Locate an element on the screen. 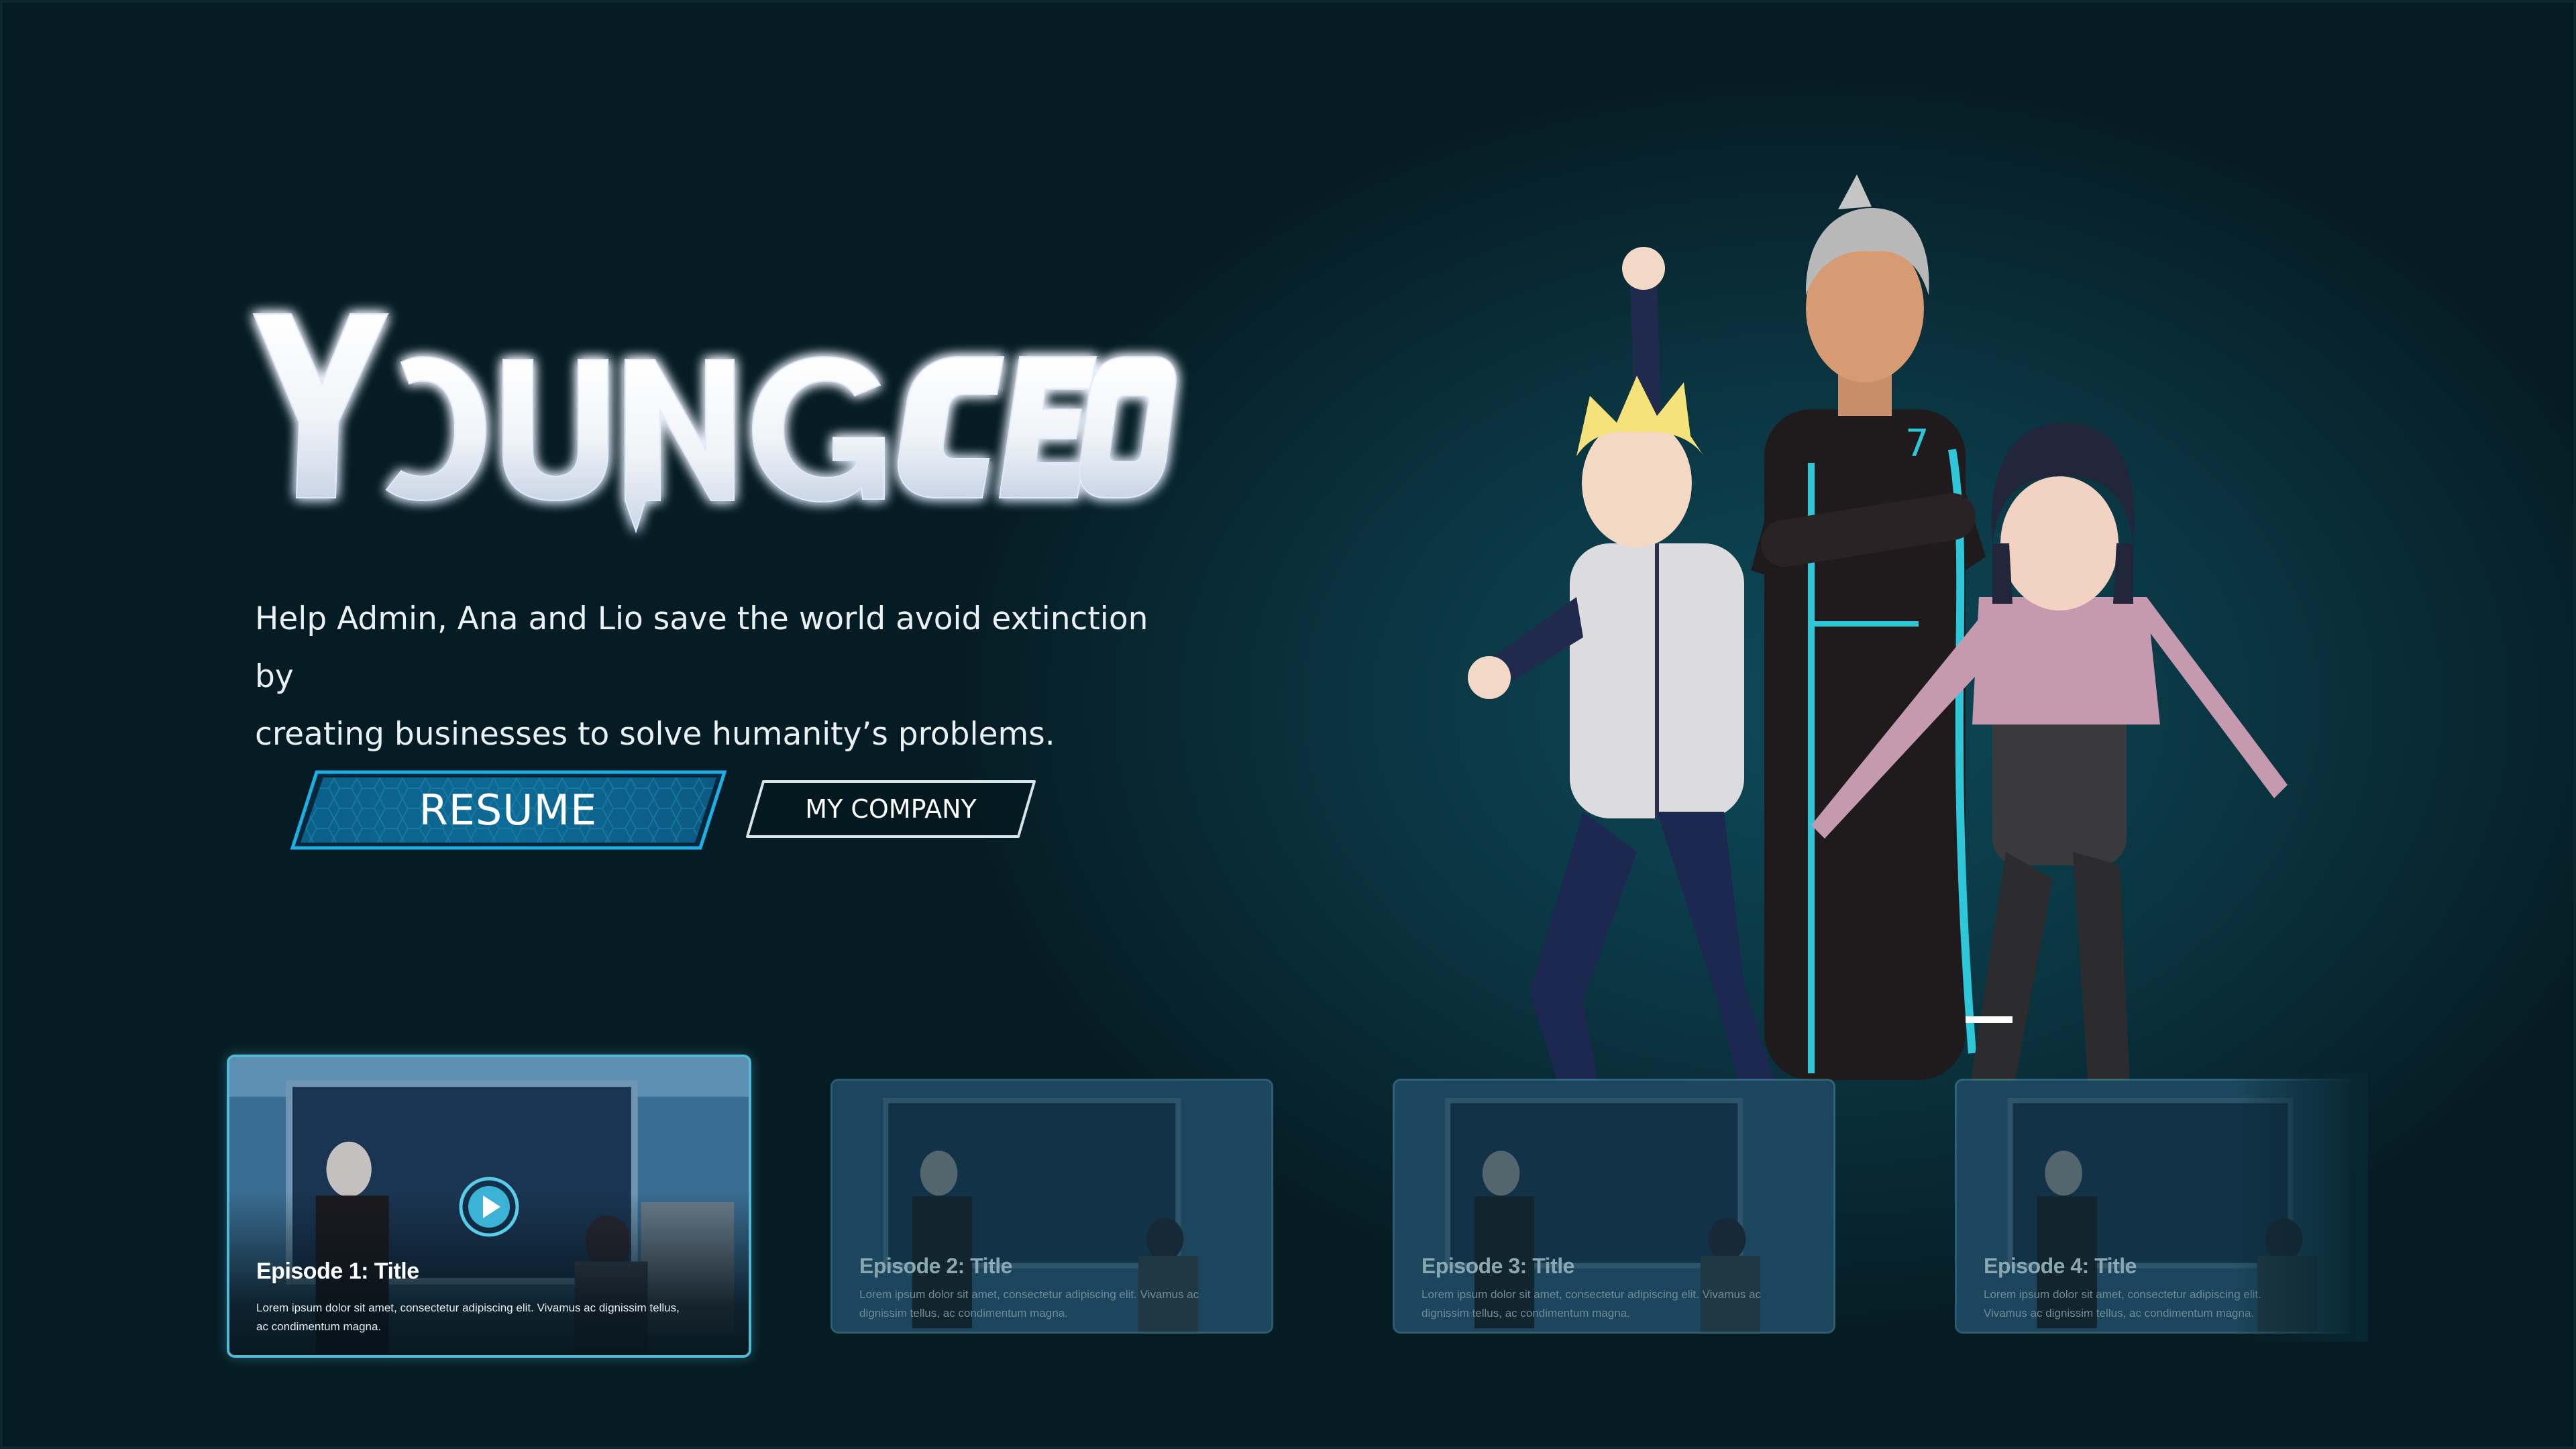 This screenshot has width=2576, height=1449. resume-button-label: RESUME is located at coordinates (508, 810).